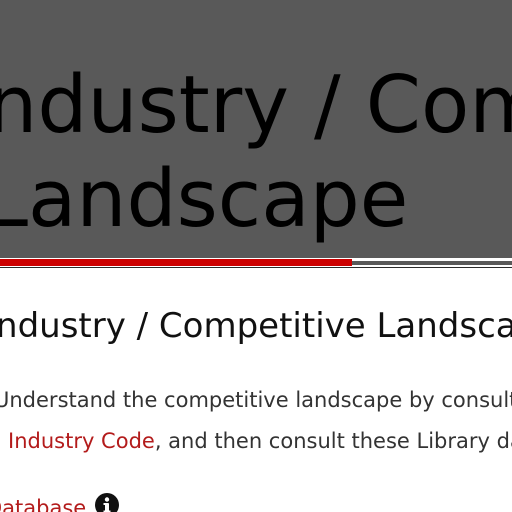  Describe the element at coordinates (176, 262) in the screenshot. I see `divider-accent-red` at that location.